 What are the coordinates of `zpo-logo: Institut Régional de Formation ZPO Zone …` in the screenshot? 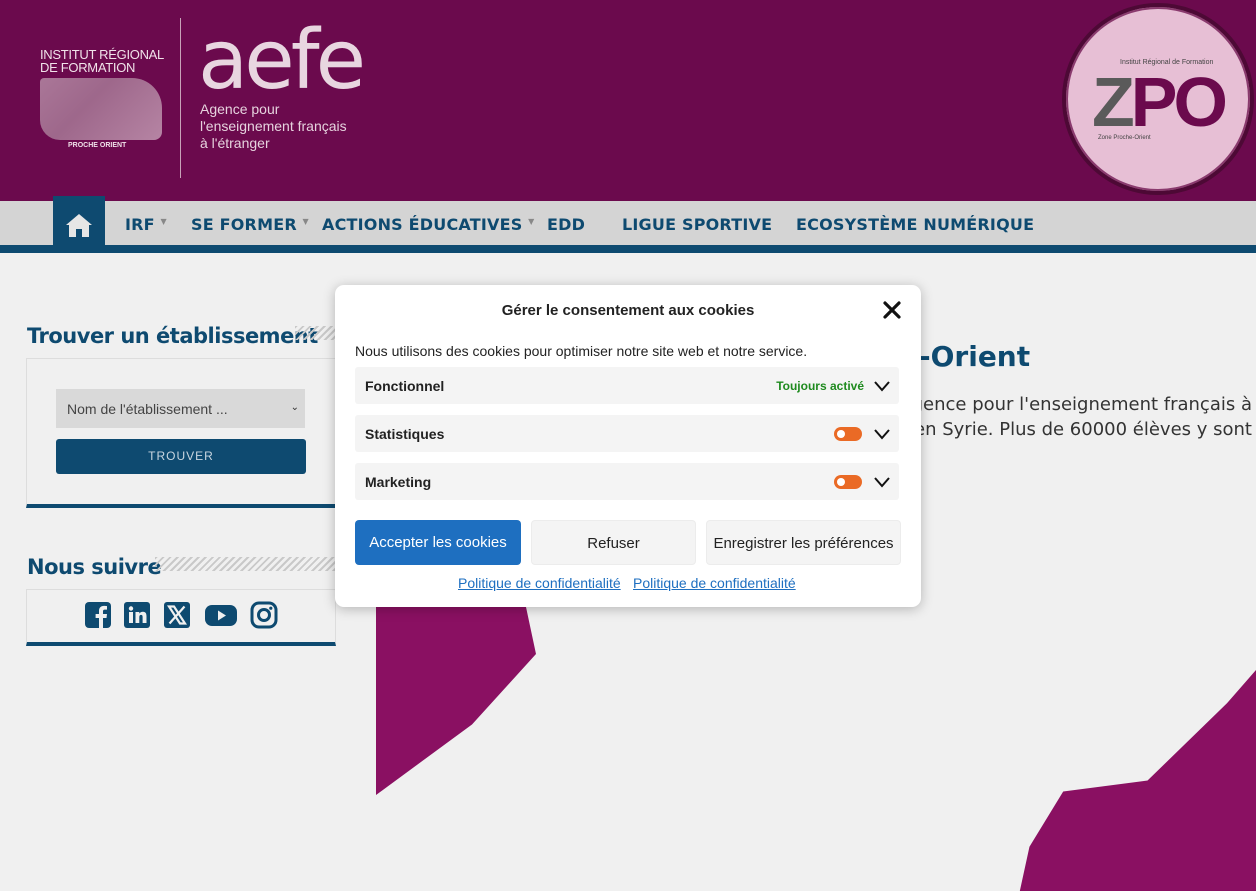 It's located at (1158, 99).